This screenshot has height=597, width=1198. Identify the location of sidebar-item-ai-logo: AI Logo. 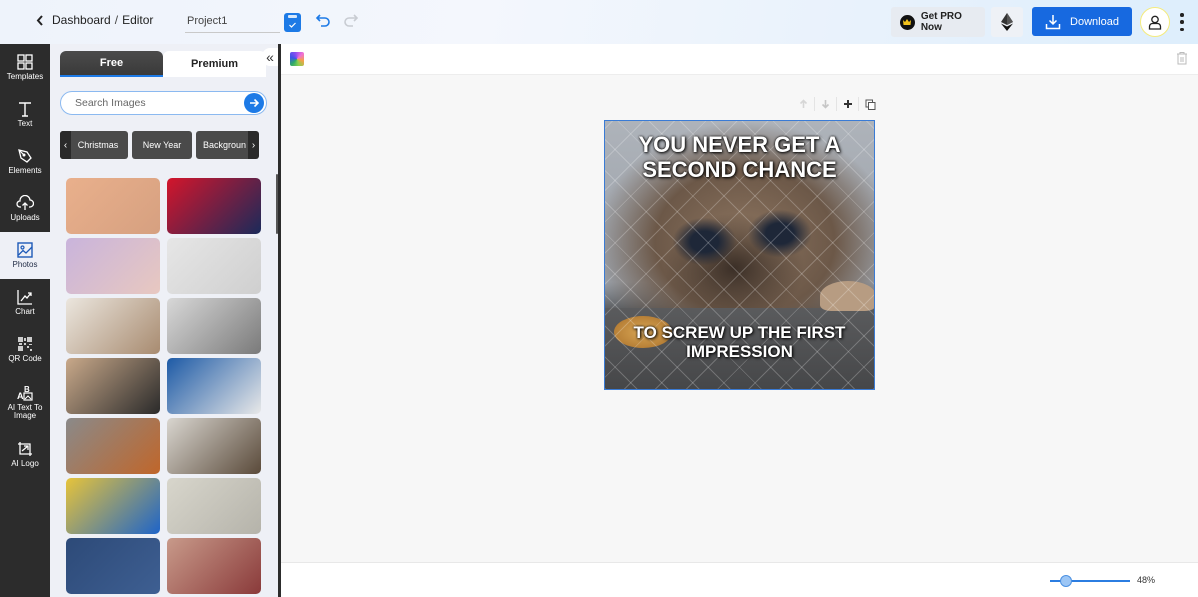
(25, 454).